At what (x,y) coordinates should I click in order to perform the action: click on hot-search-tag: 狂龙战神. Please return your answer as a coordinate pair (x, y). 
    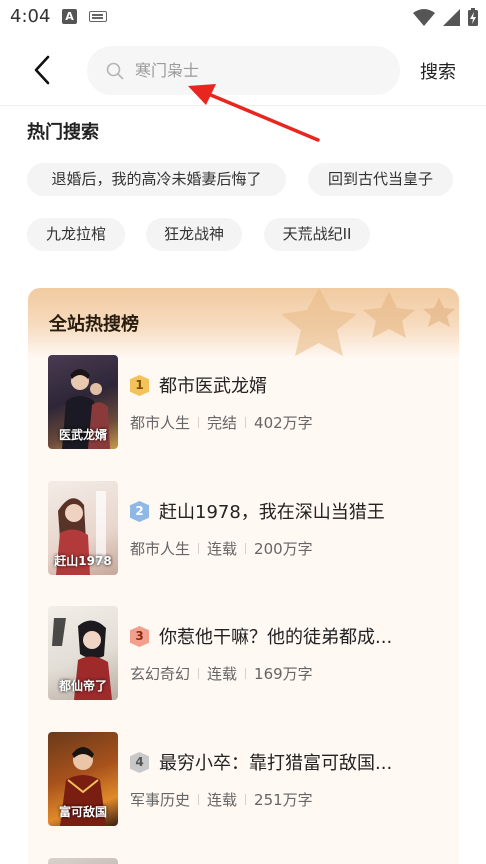
    Looking at the image, I should click on (194, 234).